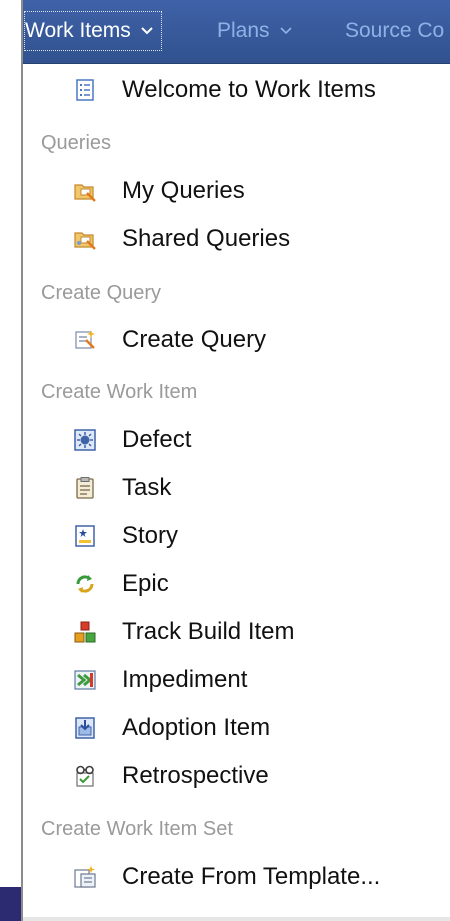  I want to click on menu-item-defect: Defect, so click(132, 440).